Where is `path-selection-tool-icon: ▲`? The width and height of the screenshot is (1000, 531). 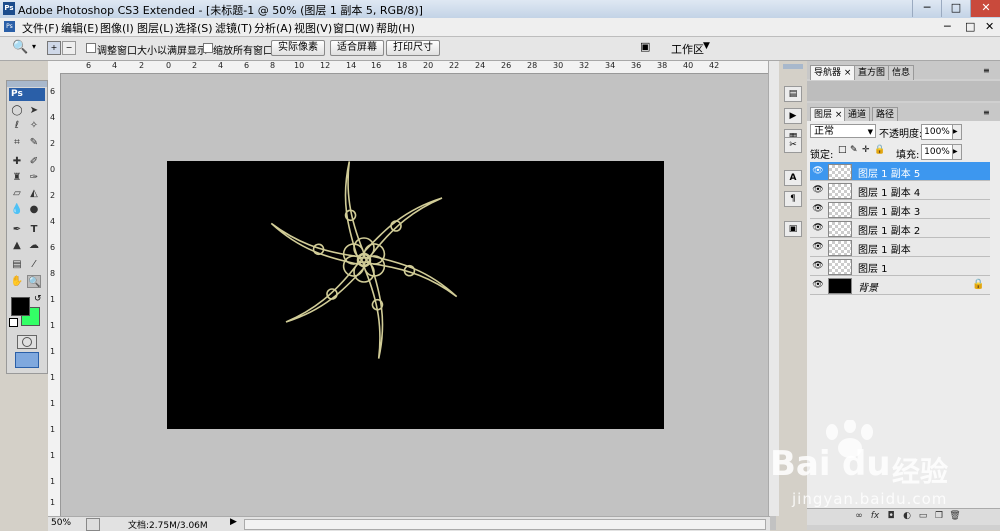 path-selection-tool-icon: ▲ is located at coordinates (17, 245).